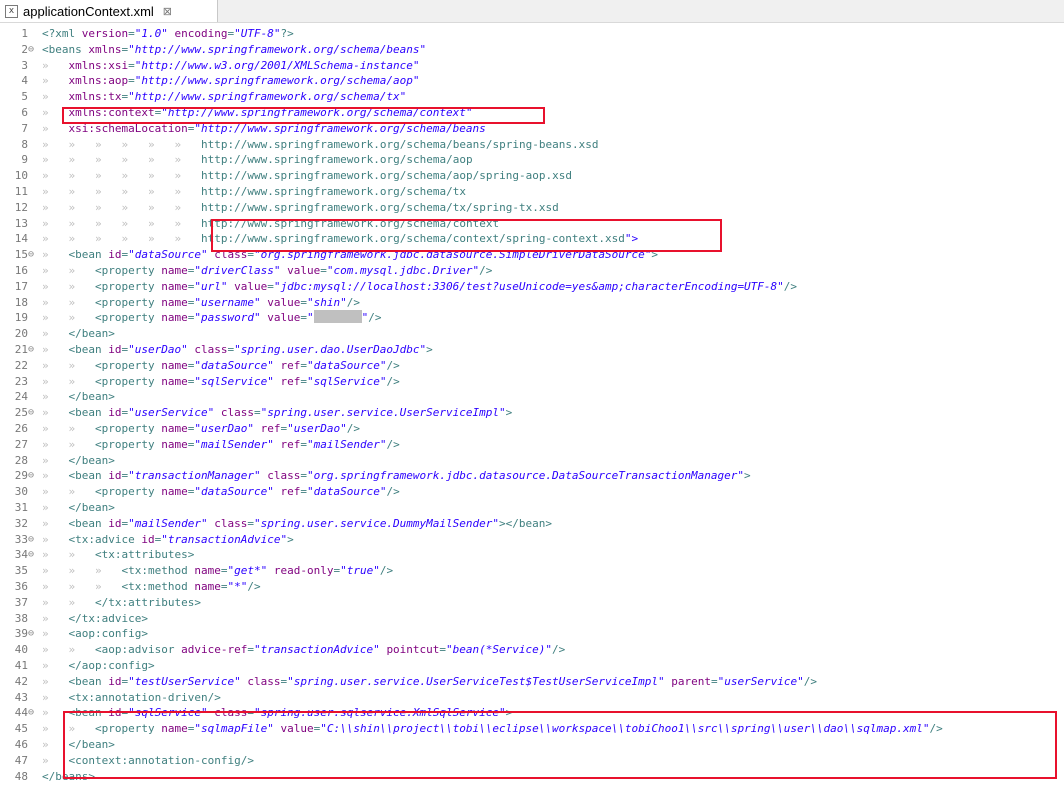 This screenshot has height=796, width=1064. I want to click on line-number: 7, so click(24, 128).